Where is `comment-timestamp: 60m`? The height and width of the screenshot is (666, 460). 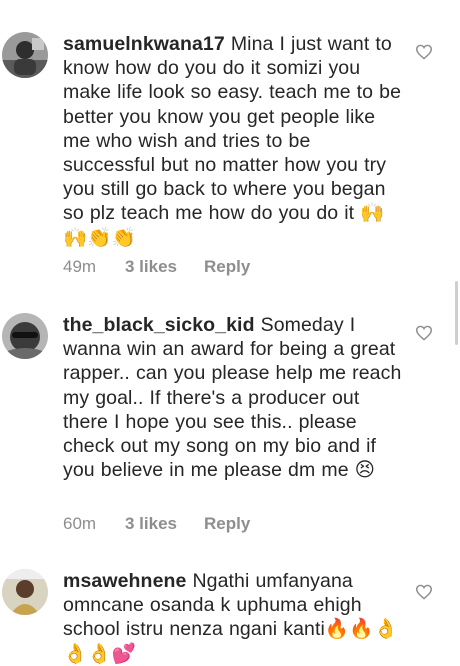
comment-timestamp: 60m is located at coordinates (80, 523).